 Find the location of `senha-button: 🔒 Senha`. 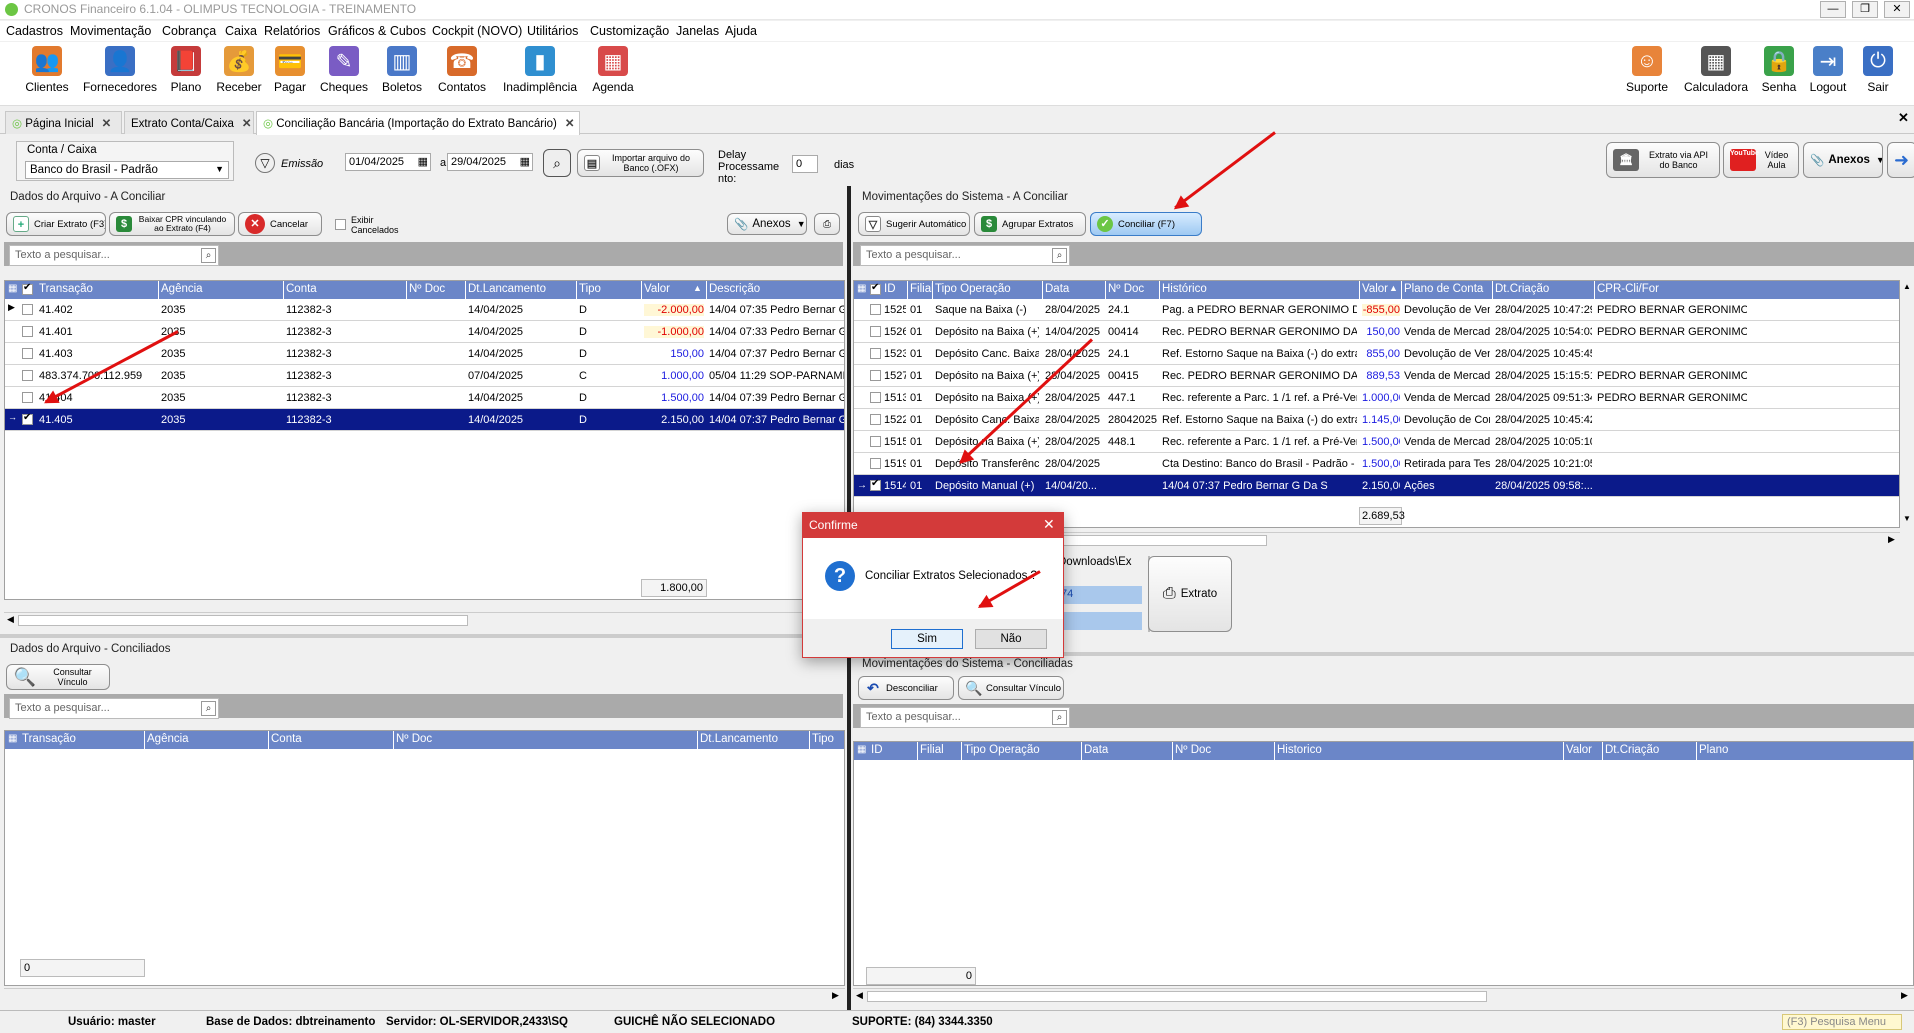

senha-button: 🔒 Senha is located at coordinates (1779, 70).